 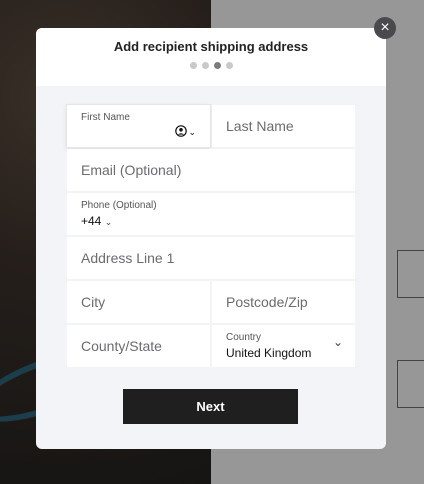 What do you see at coordinates (211, 214) in the screenshot?
I see `phone-field: Phone (Optional) +44 ⌄` at bounding box center [211, 214].